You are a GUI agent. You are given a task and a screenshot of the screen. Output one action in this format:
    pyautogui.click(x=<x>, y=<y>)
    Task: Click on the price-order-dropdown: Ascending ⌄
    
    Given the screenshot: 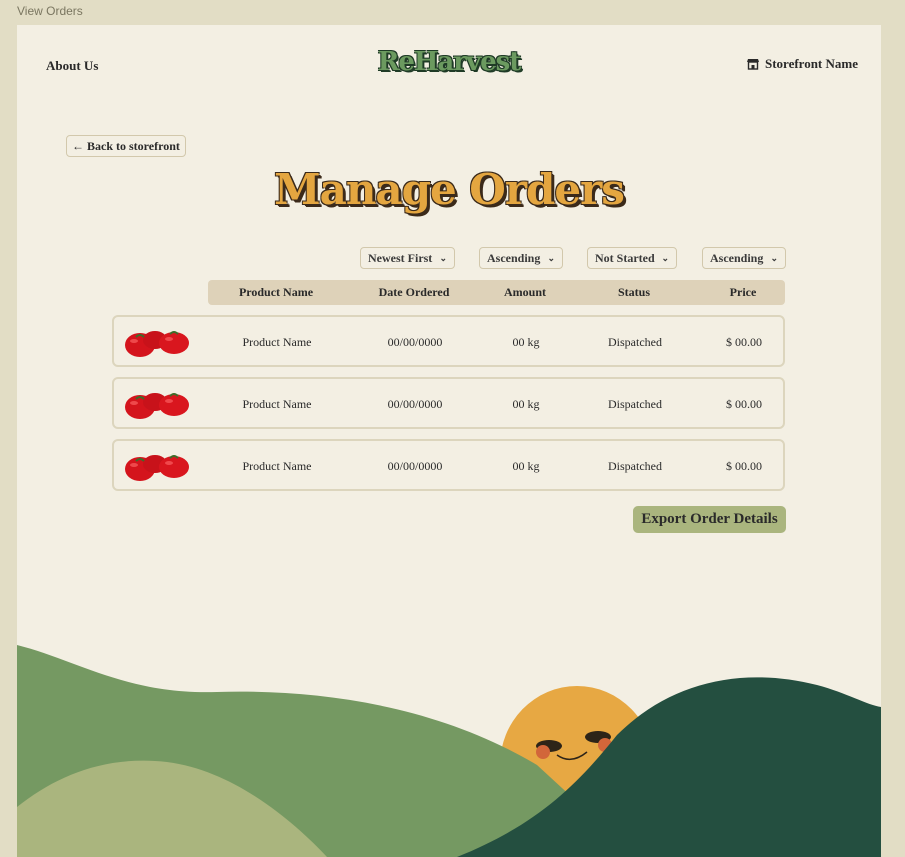 What is the action you would take?
    pyautogui.click(x=744, y=258)
    